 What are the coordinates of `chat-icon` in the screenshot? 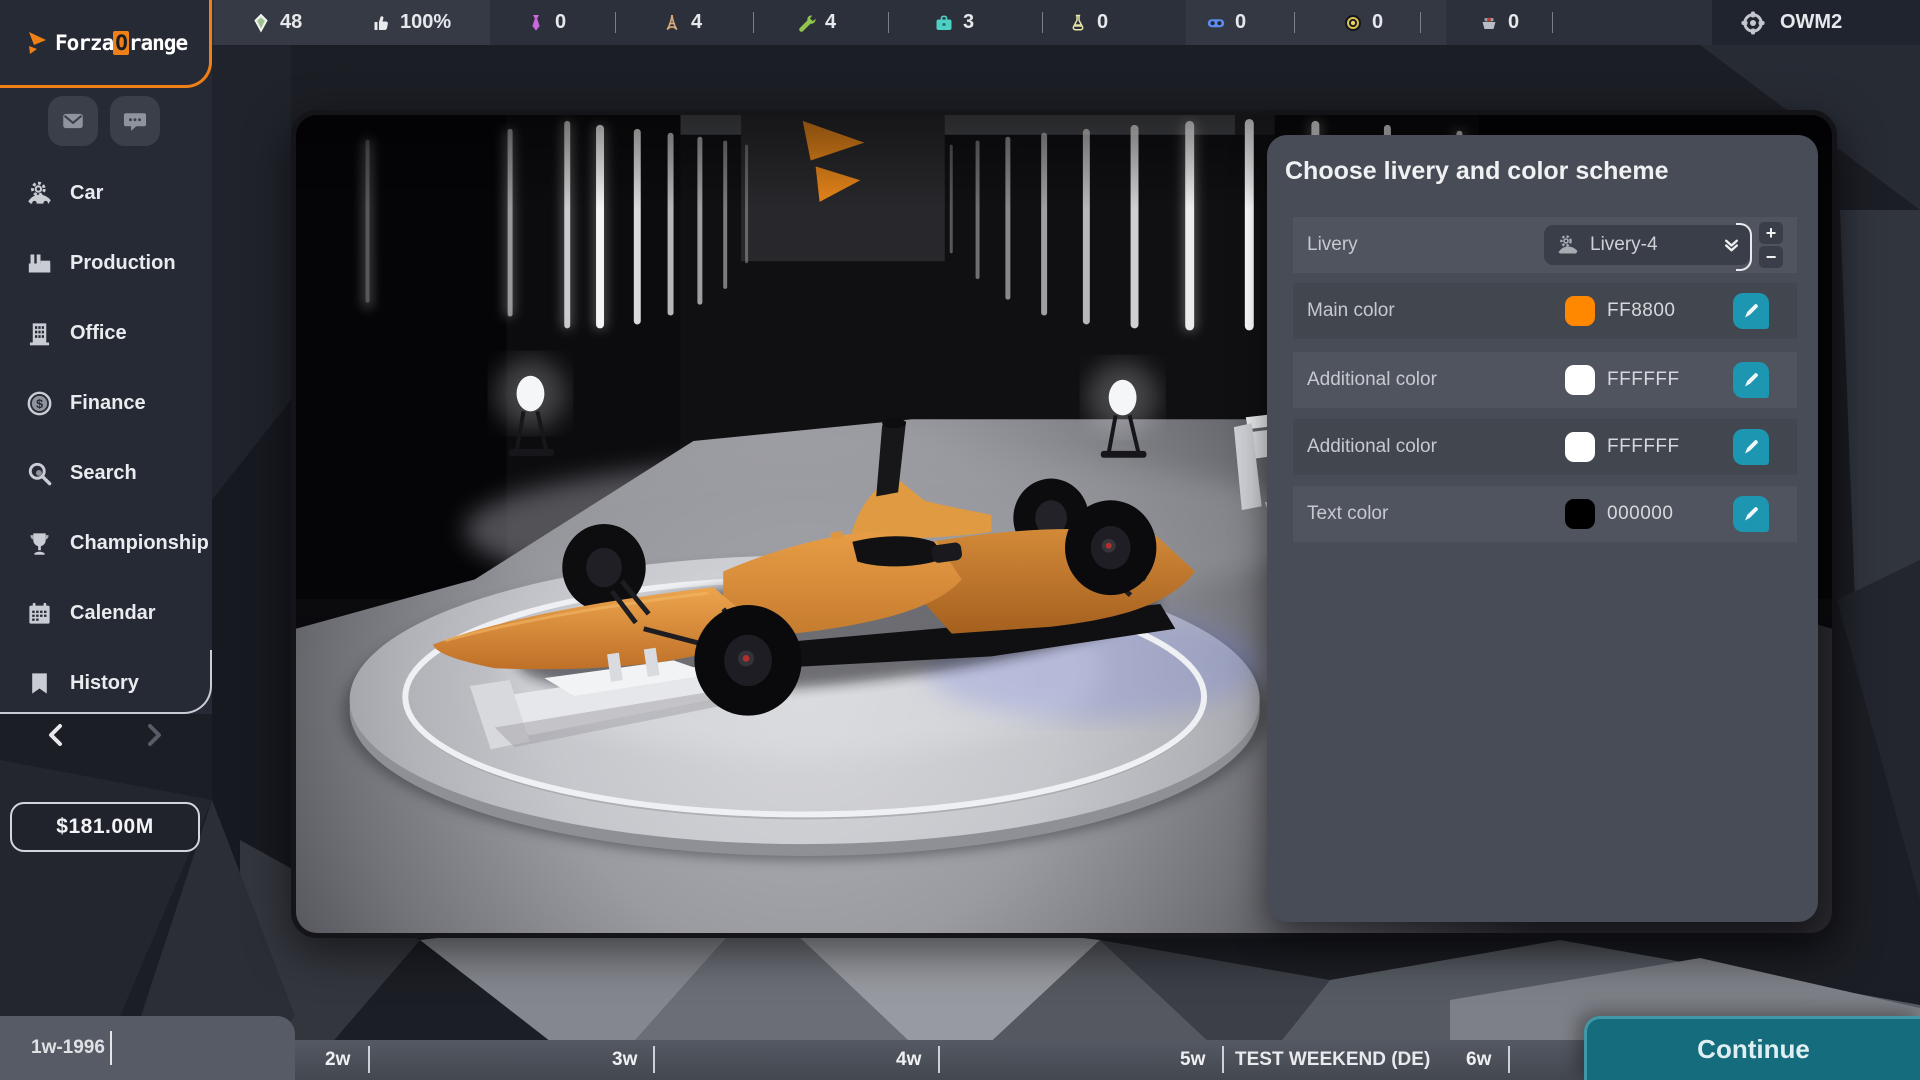 It's located at (135, 121).